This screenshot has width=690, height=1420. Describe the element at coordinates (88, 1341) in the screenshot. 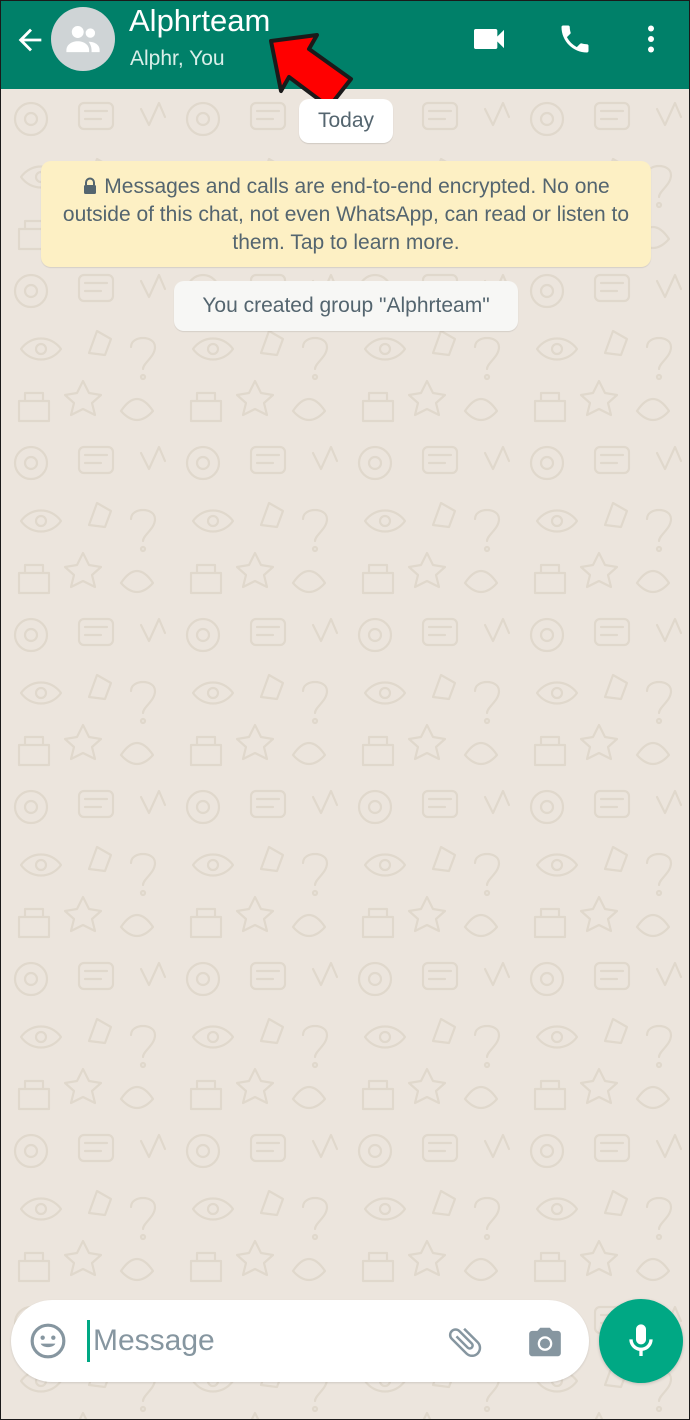

I see `text-caret` at that location.